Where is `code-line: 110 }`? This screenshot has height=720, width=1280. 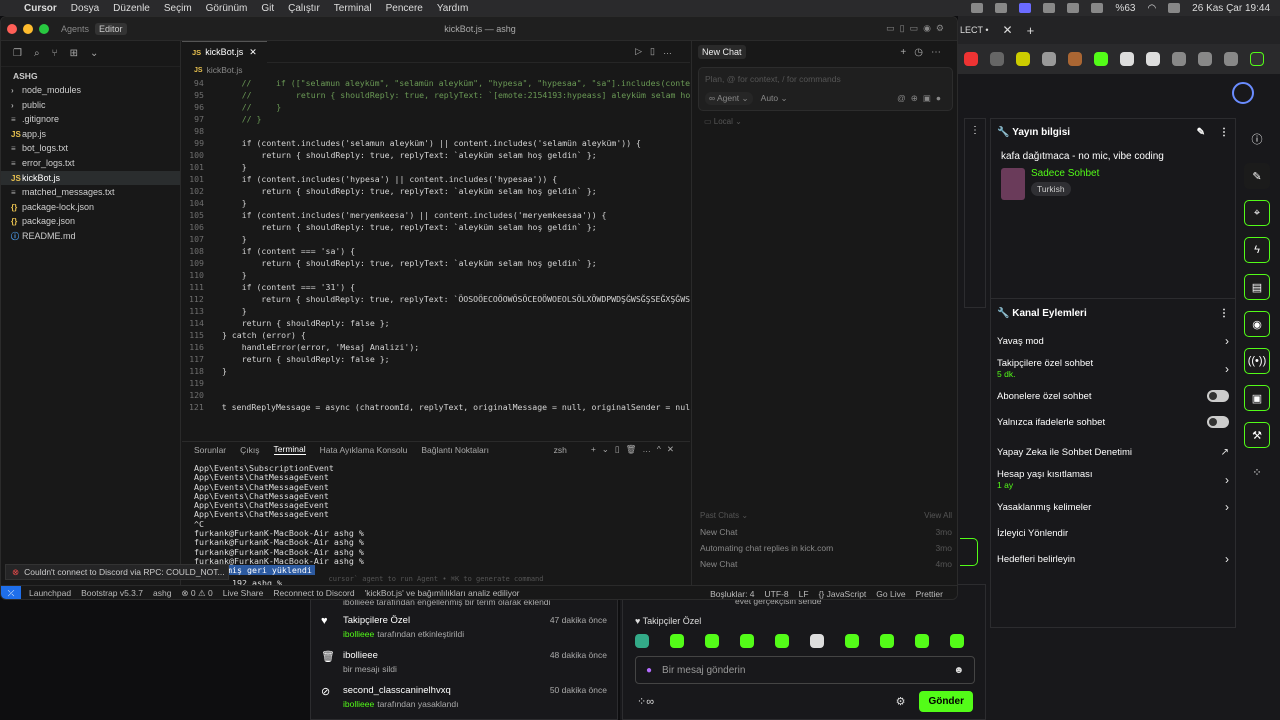 code-line: 110 } is located at coordinates (436, 275).